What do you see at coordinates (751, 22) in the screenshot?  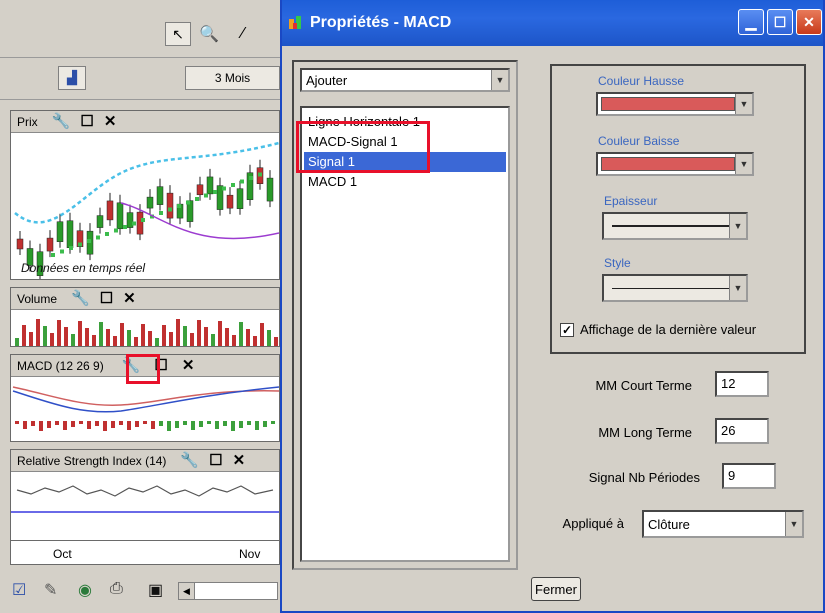 I see `minimize-button: ▁` at bounding box center [751, 22].